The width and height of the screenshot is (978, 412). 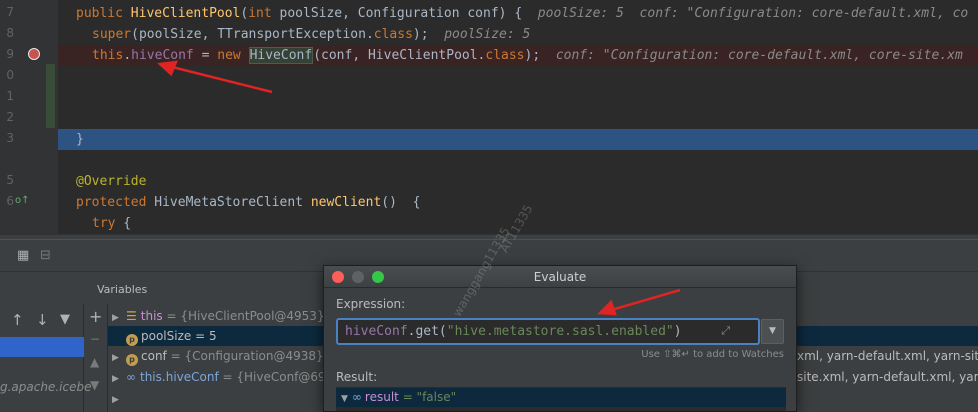 I want to click on line-number: 6, so click(x=10, y=201).